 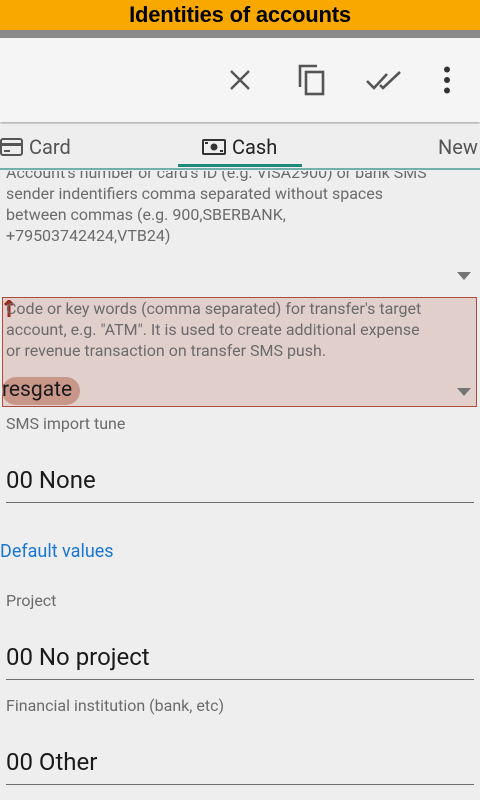 What do you see at coordinates (51, 762) in the screenshot?
I see `institution-value: 00 Other` at bounding box center [51, 762].